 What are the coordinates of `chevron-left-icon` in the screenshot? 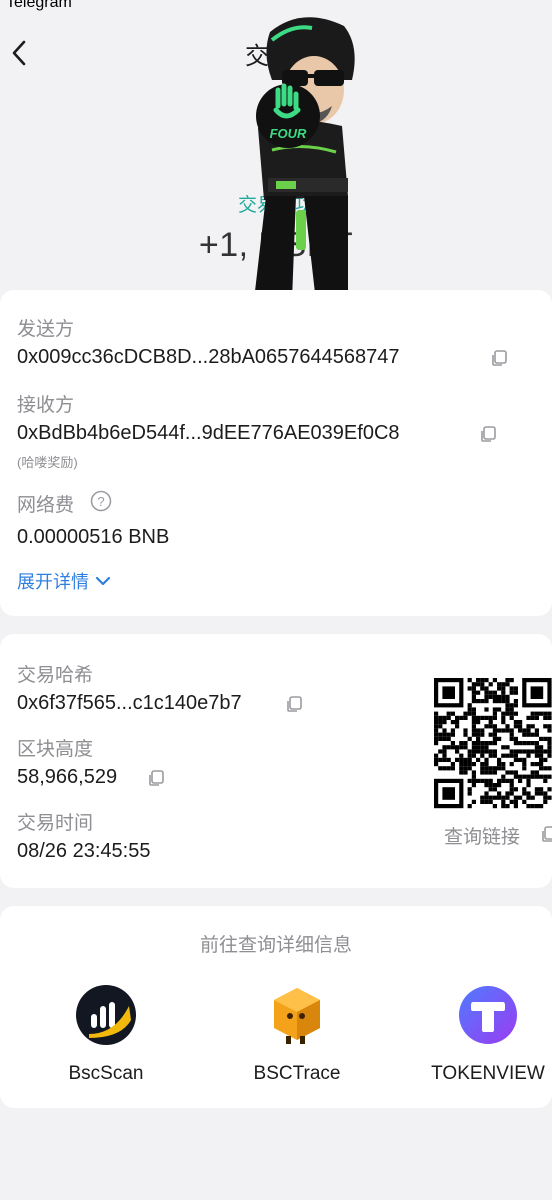 It's located at (19, 53).